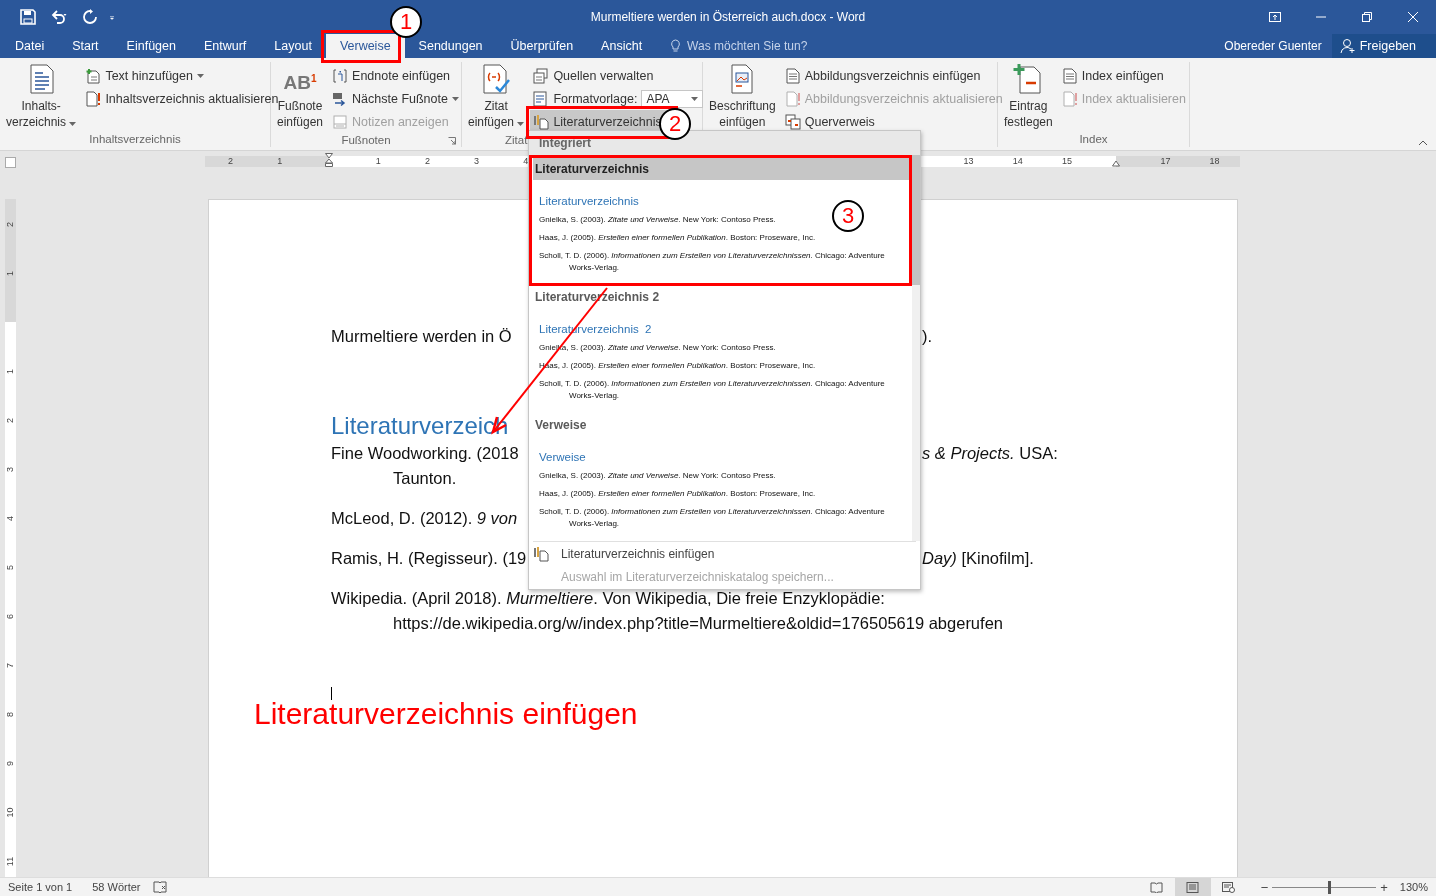 This screenshot has height=896, width=1436. Describe the element at coordinates (421, 336) in the screenshot. I see `document-text: Murmeltiere werden in Ö` at that location.